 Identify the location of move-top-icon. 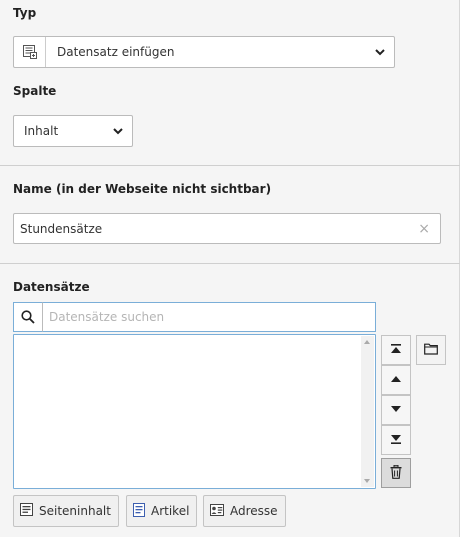
(396, 350).